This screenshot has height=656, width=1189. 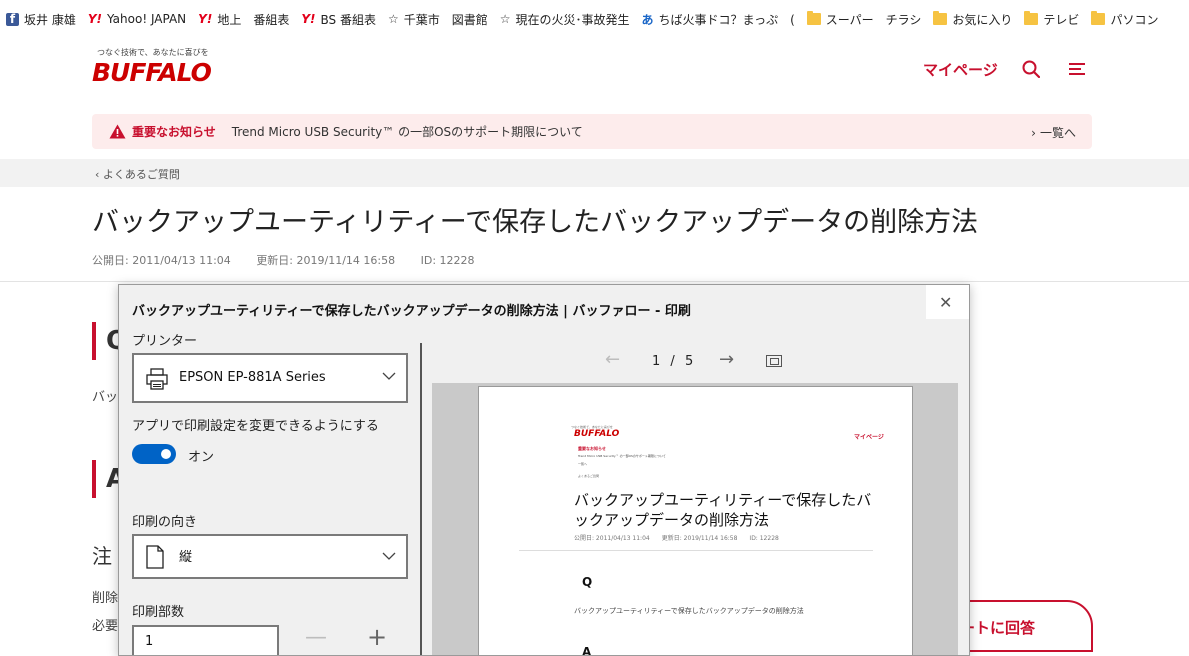 I want to click on answer-line: 必要, so click(x=105, y=626).